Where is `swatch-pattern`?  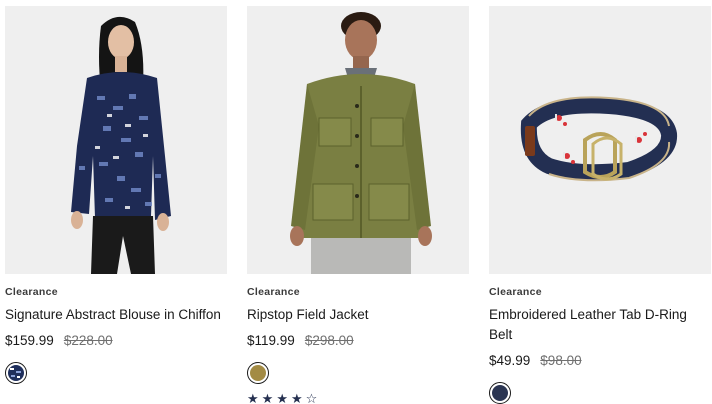
swatch-pattern is located at coordinates (16, 373).